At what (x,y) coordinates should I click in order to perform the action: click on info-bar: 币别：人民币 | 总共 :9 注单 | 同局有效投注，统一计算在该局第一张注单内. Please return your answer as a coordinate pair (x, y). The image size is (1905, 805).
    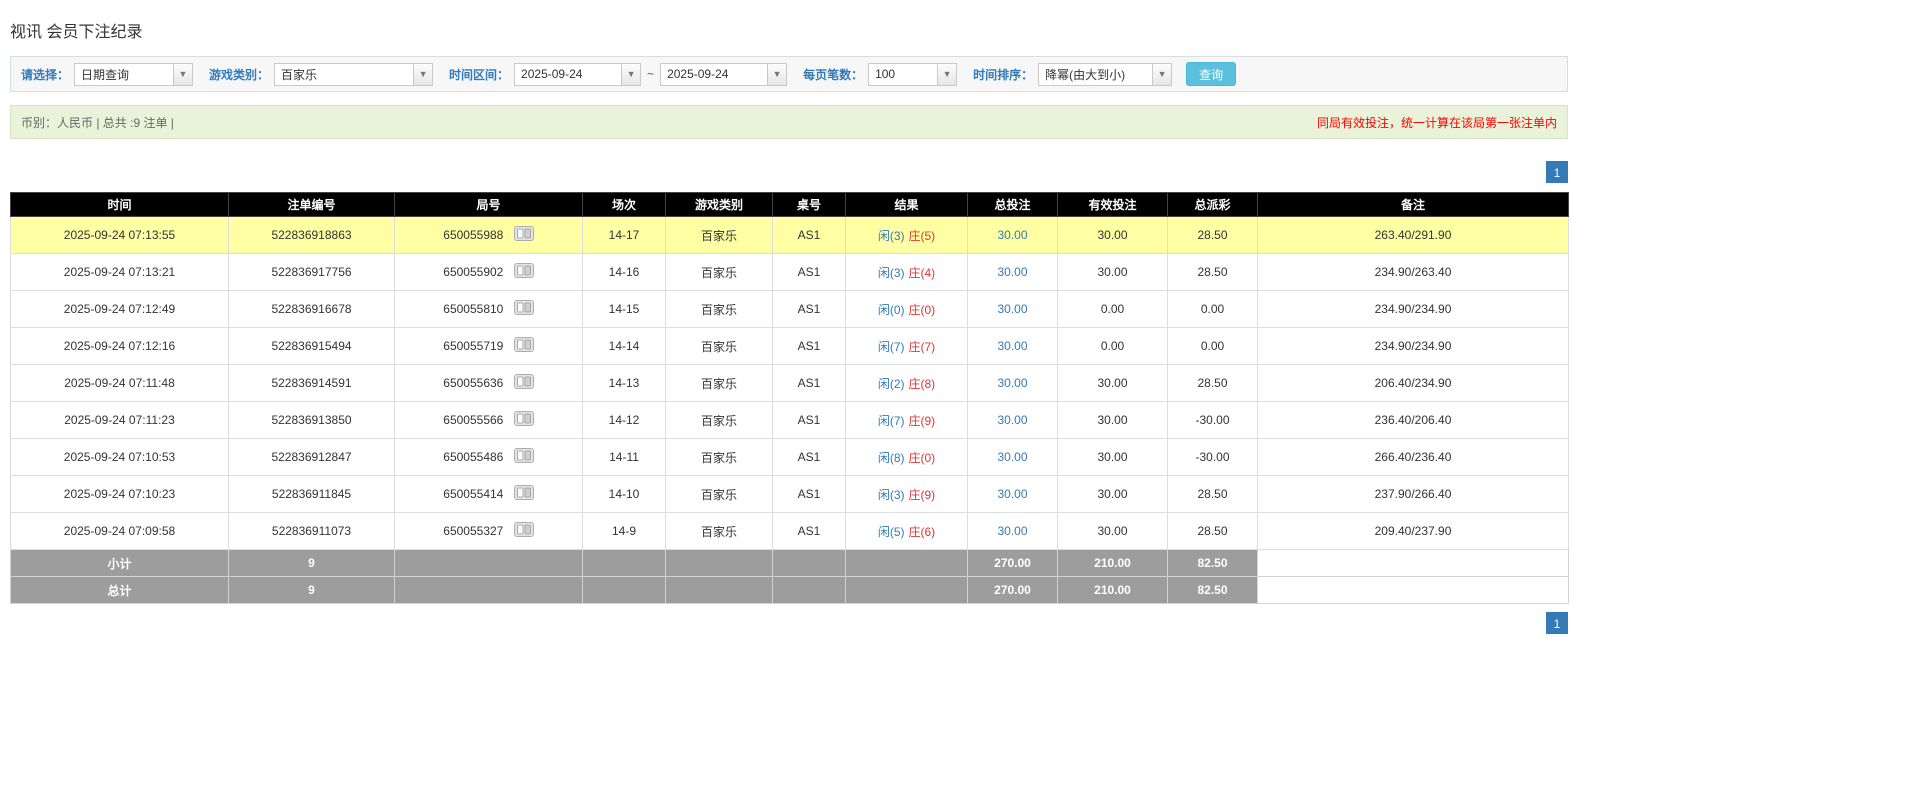
    Looking at the image, I should click on (789, 122).